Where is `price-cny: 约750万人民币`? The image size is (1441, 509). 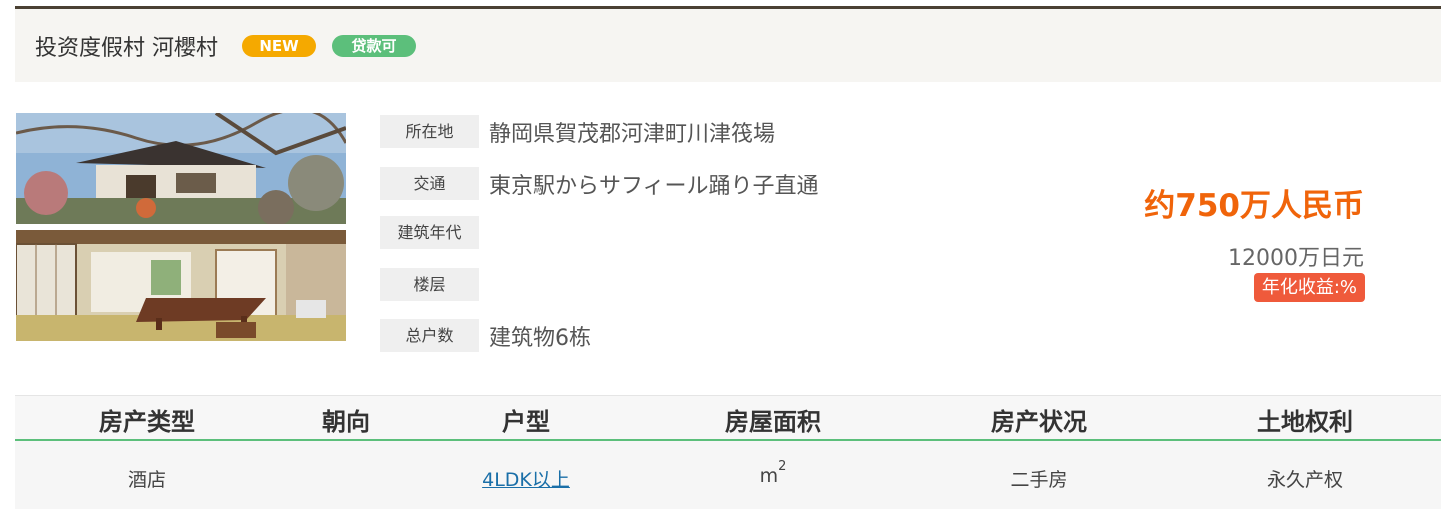
price-cny: 约750万人民币 is located at coordinates (1254, 206).